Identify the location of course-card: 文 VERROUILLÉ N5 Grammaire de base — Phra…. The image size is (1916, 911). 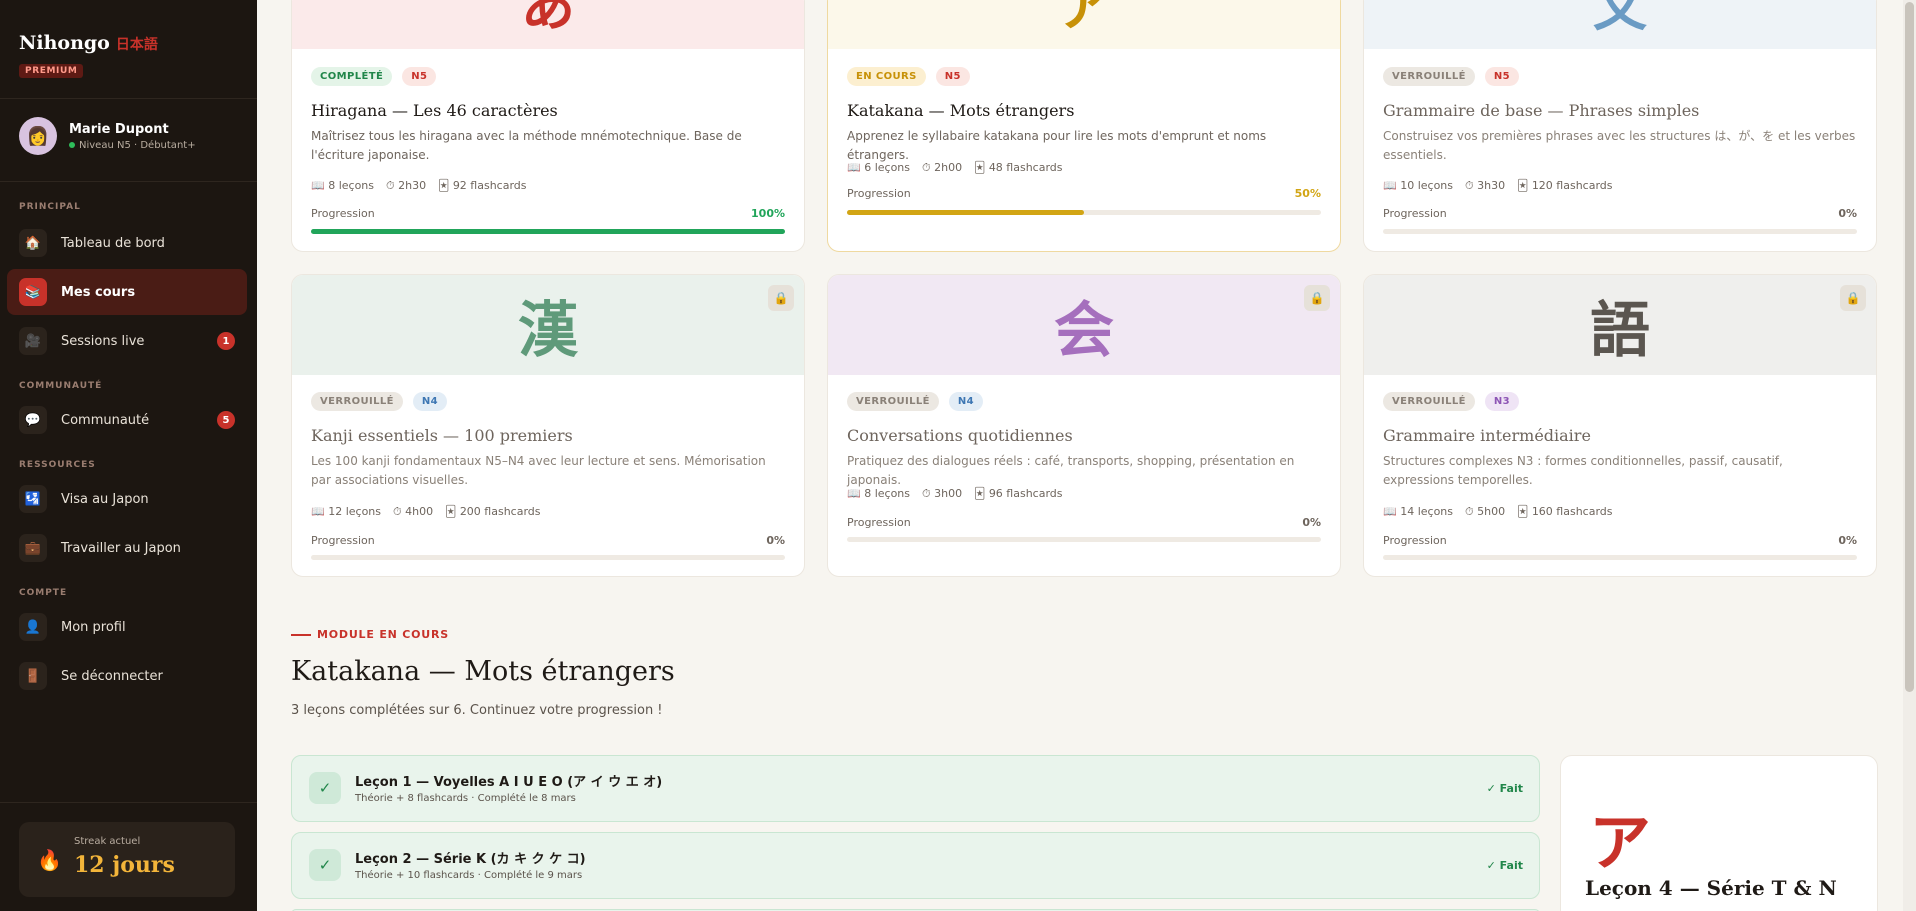
(1620, 126).